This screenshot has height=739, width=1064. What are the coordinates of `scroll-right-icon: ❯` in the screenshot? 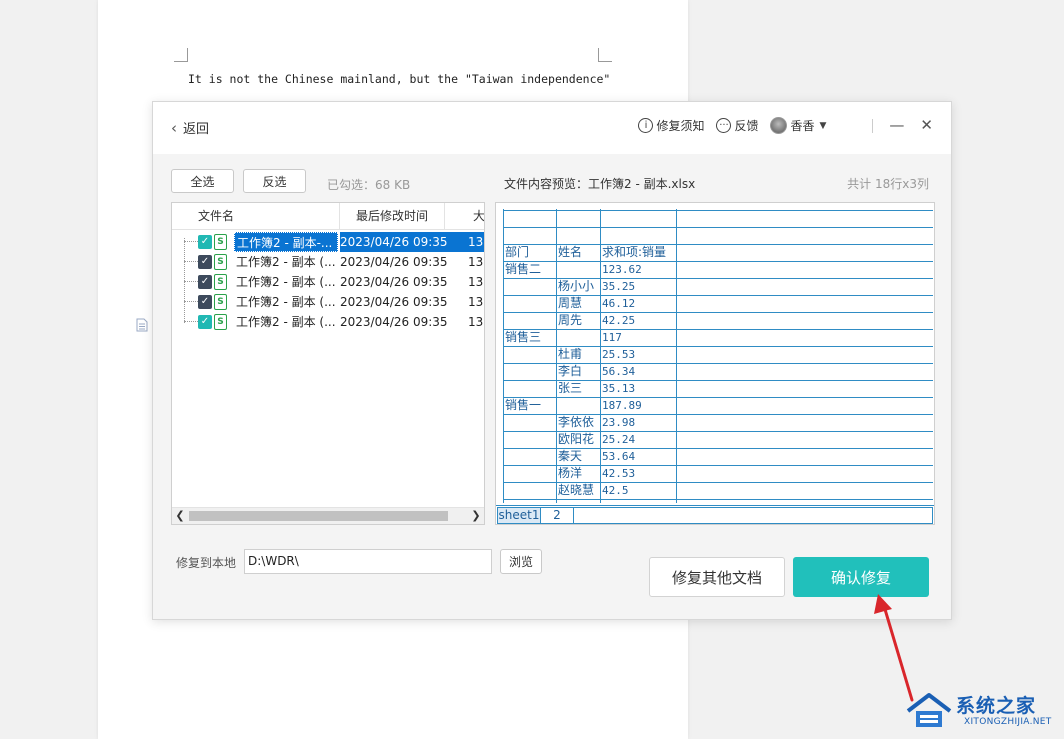 It's located at (476, 515).